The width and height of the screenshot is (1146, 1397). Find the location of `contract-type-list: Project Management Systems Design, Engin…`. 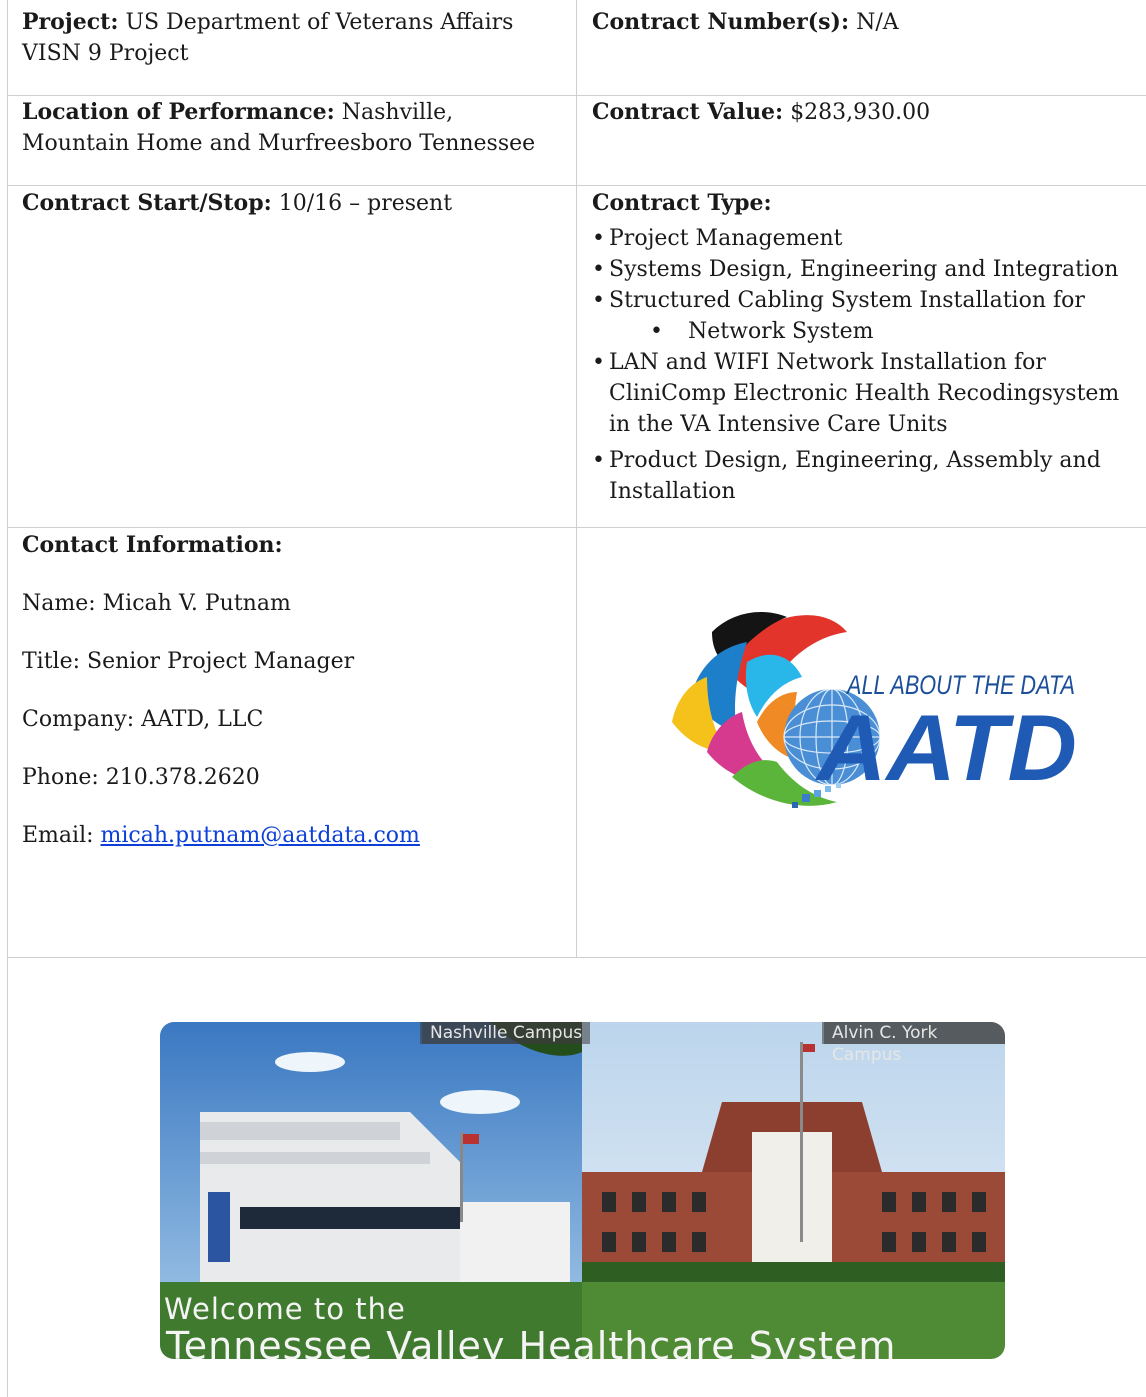

contract-type-list: Project Management Systems Design, Engin… is located at coordinates (864, 365).